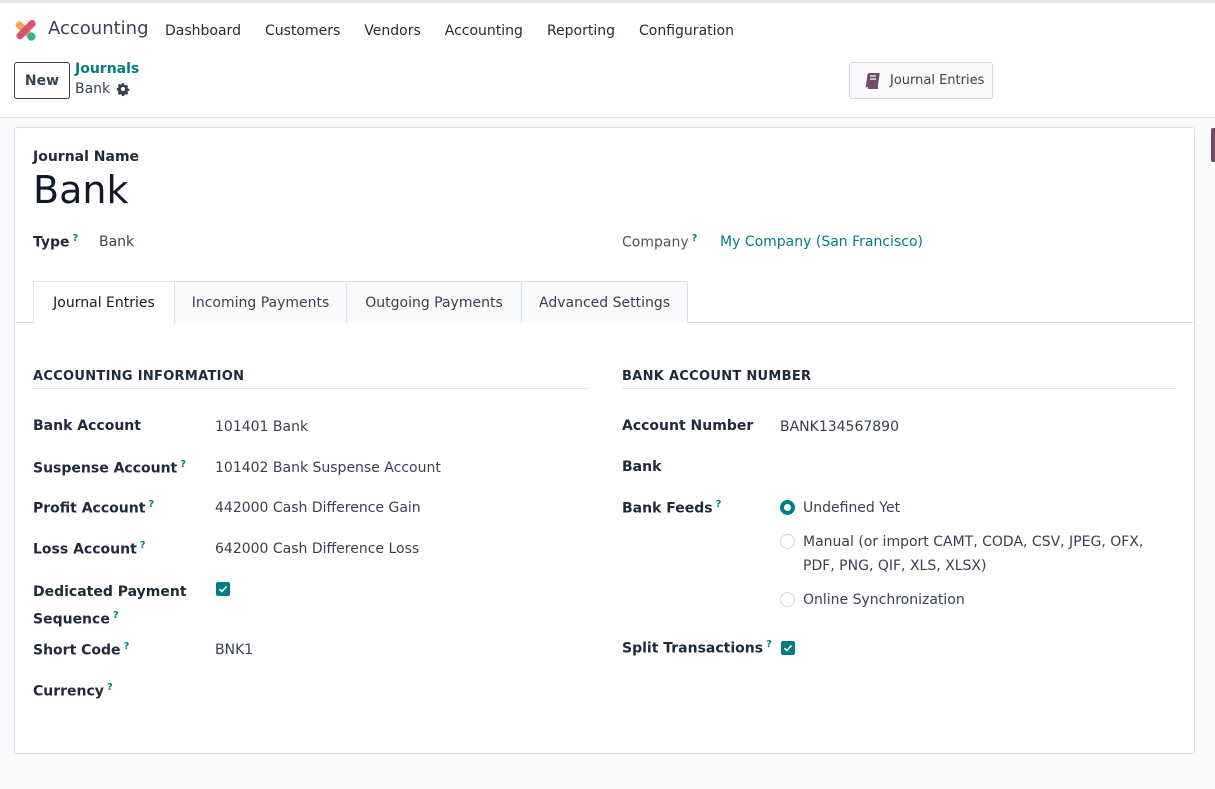  Describe the element at coordinates (821, 242) in the screenshot. I see `company-field: My Company (San Francisco)` at that location.